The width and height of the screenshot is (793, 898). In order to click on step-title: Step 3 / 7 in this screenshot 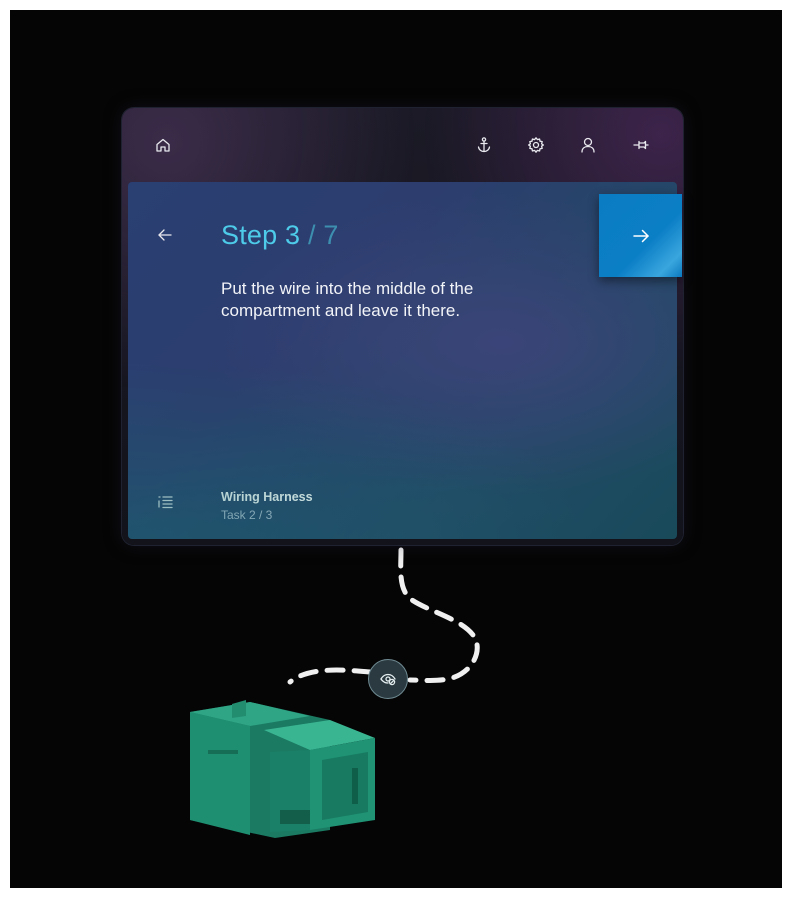, I will do `click(280, 235)`.